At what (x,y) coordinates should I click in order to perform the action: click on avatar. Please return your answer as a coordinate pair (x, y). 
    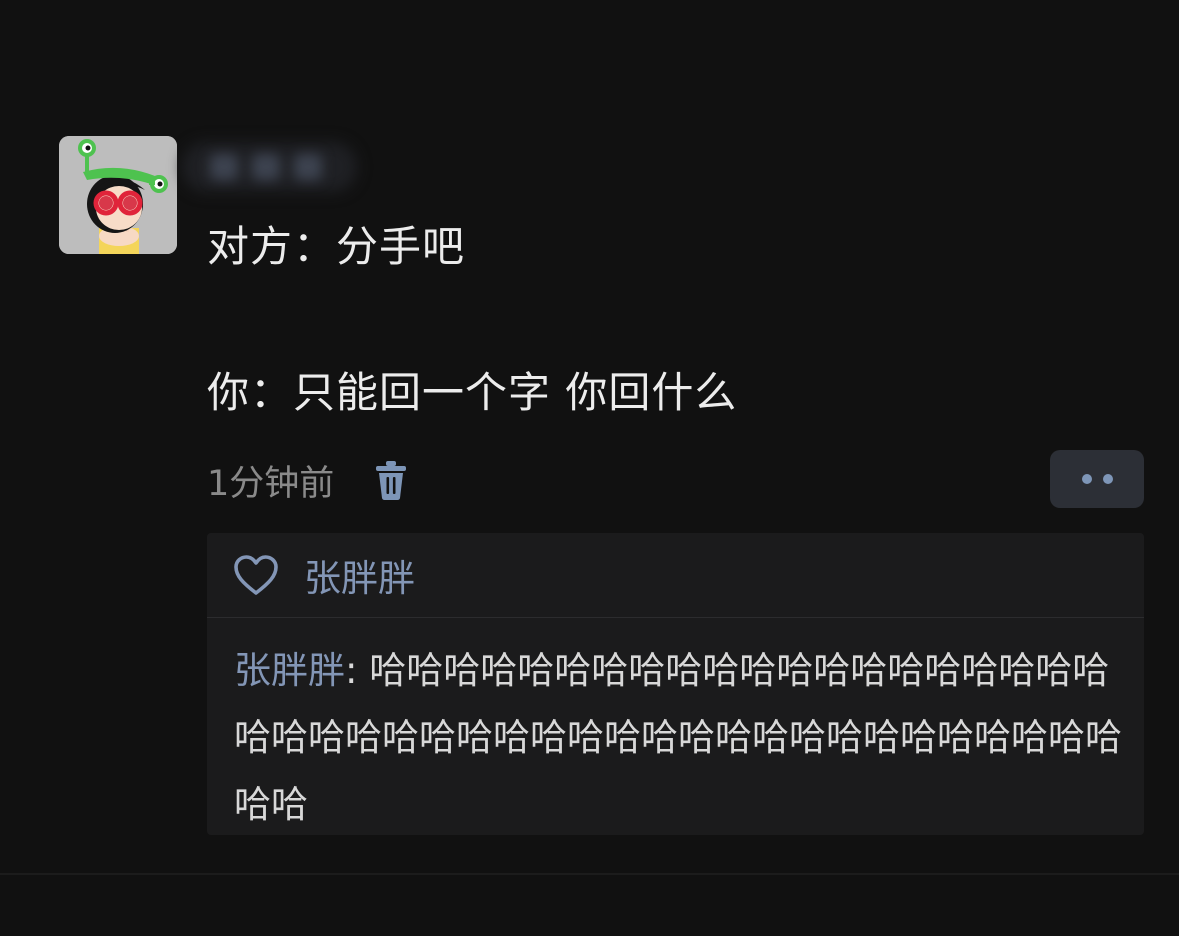
    Looking at the image, I should click on (118, 195).